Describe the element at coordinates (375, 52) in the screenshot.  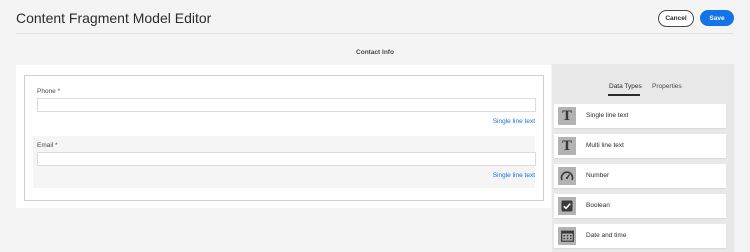
I see `model-name: Contact Info` at that location.